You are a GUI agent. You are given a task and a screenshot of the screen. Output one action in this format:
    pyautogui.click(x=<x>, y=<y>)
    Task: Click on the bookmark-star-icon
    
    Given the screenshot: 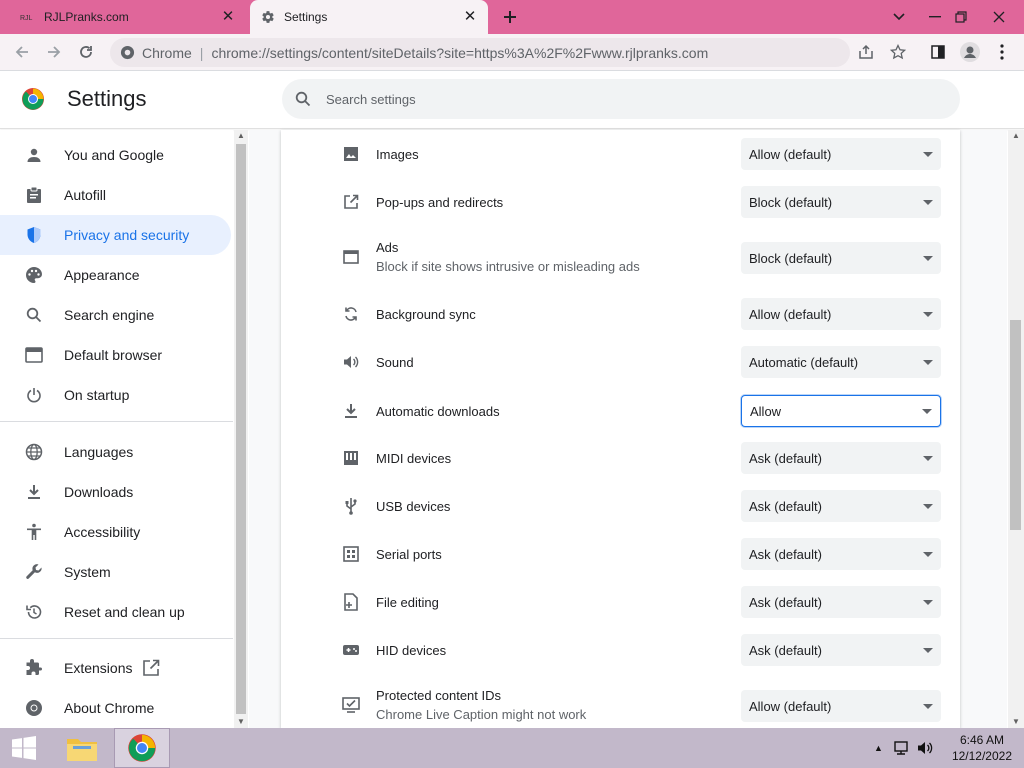 What is the action you would take?
    pyautogui.click(x=898, y=52)
    